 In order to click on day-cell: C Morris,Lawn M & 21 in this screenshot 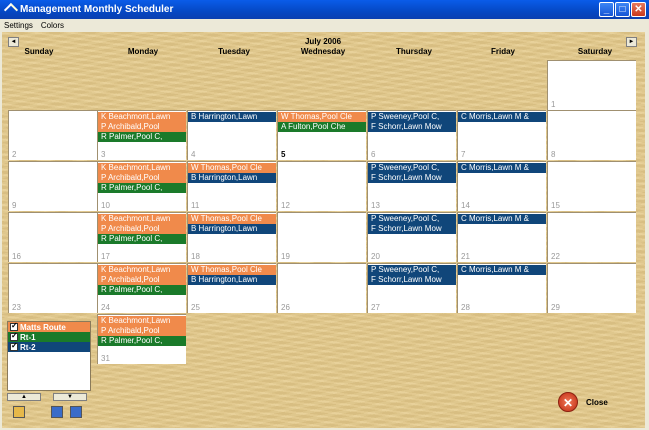, I will do `click(501, 237)`.